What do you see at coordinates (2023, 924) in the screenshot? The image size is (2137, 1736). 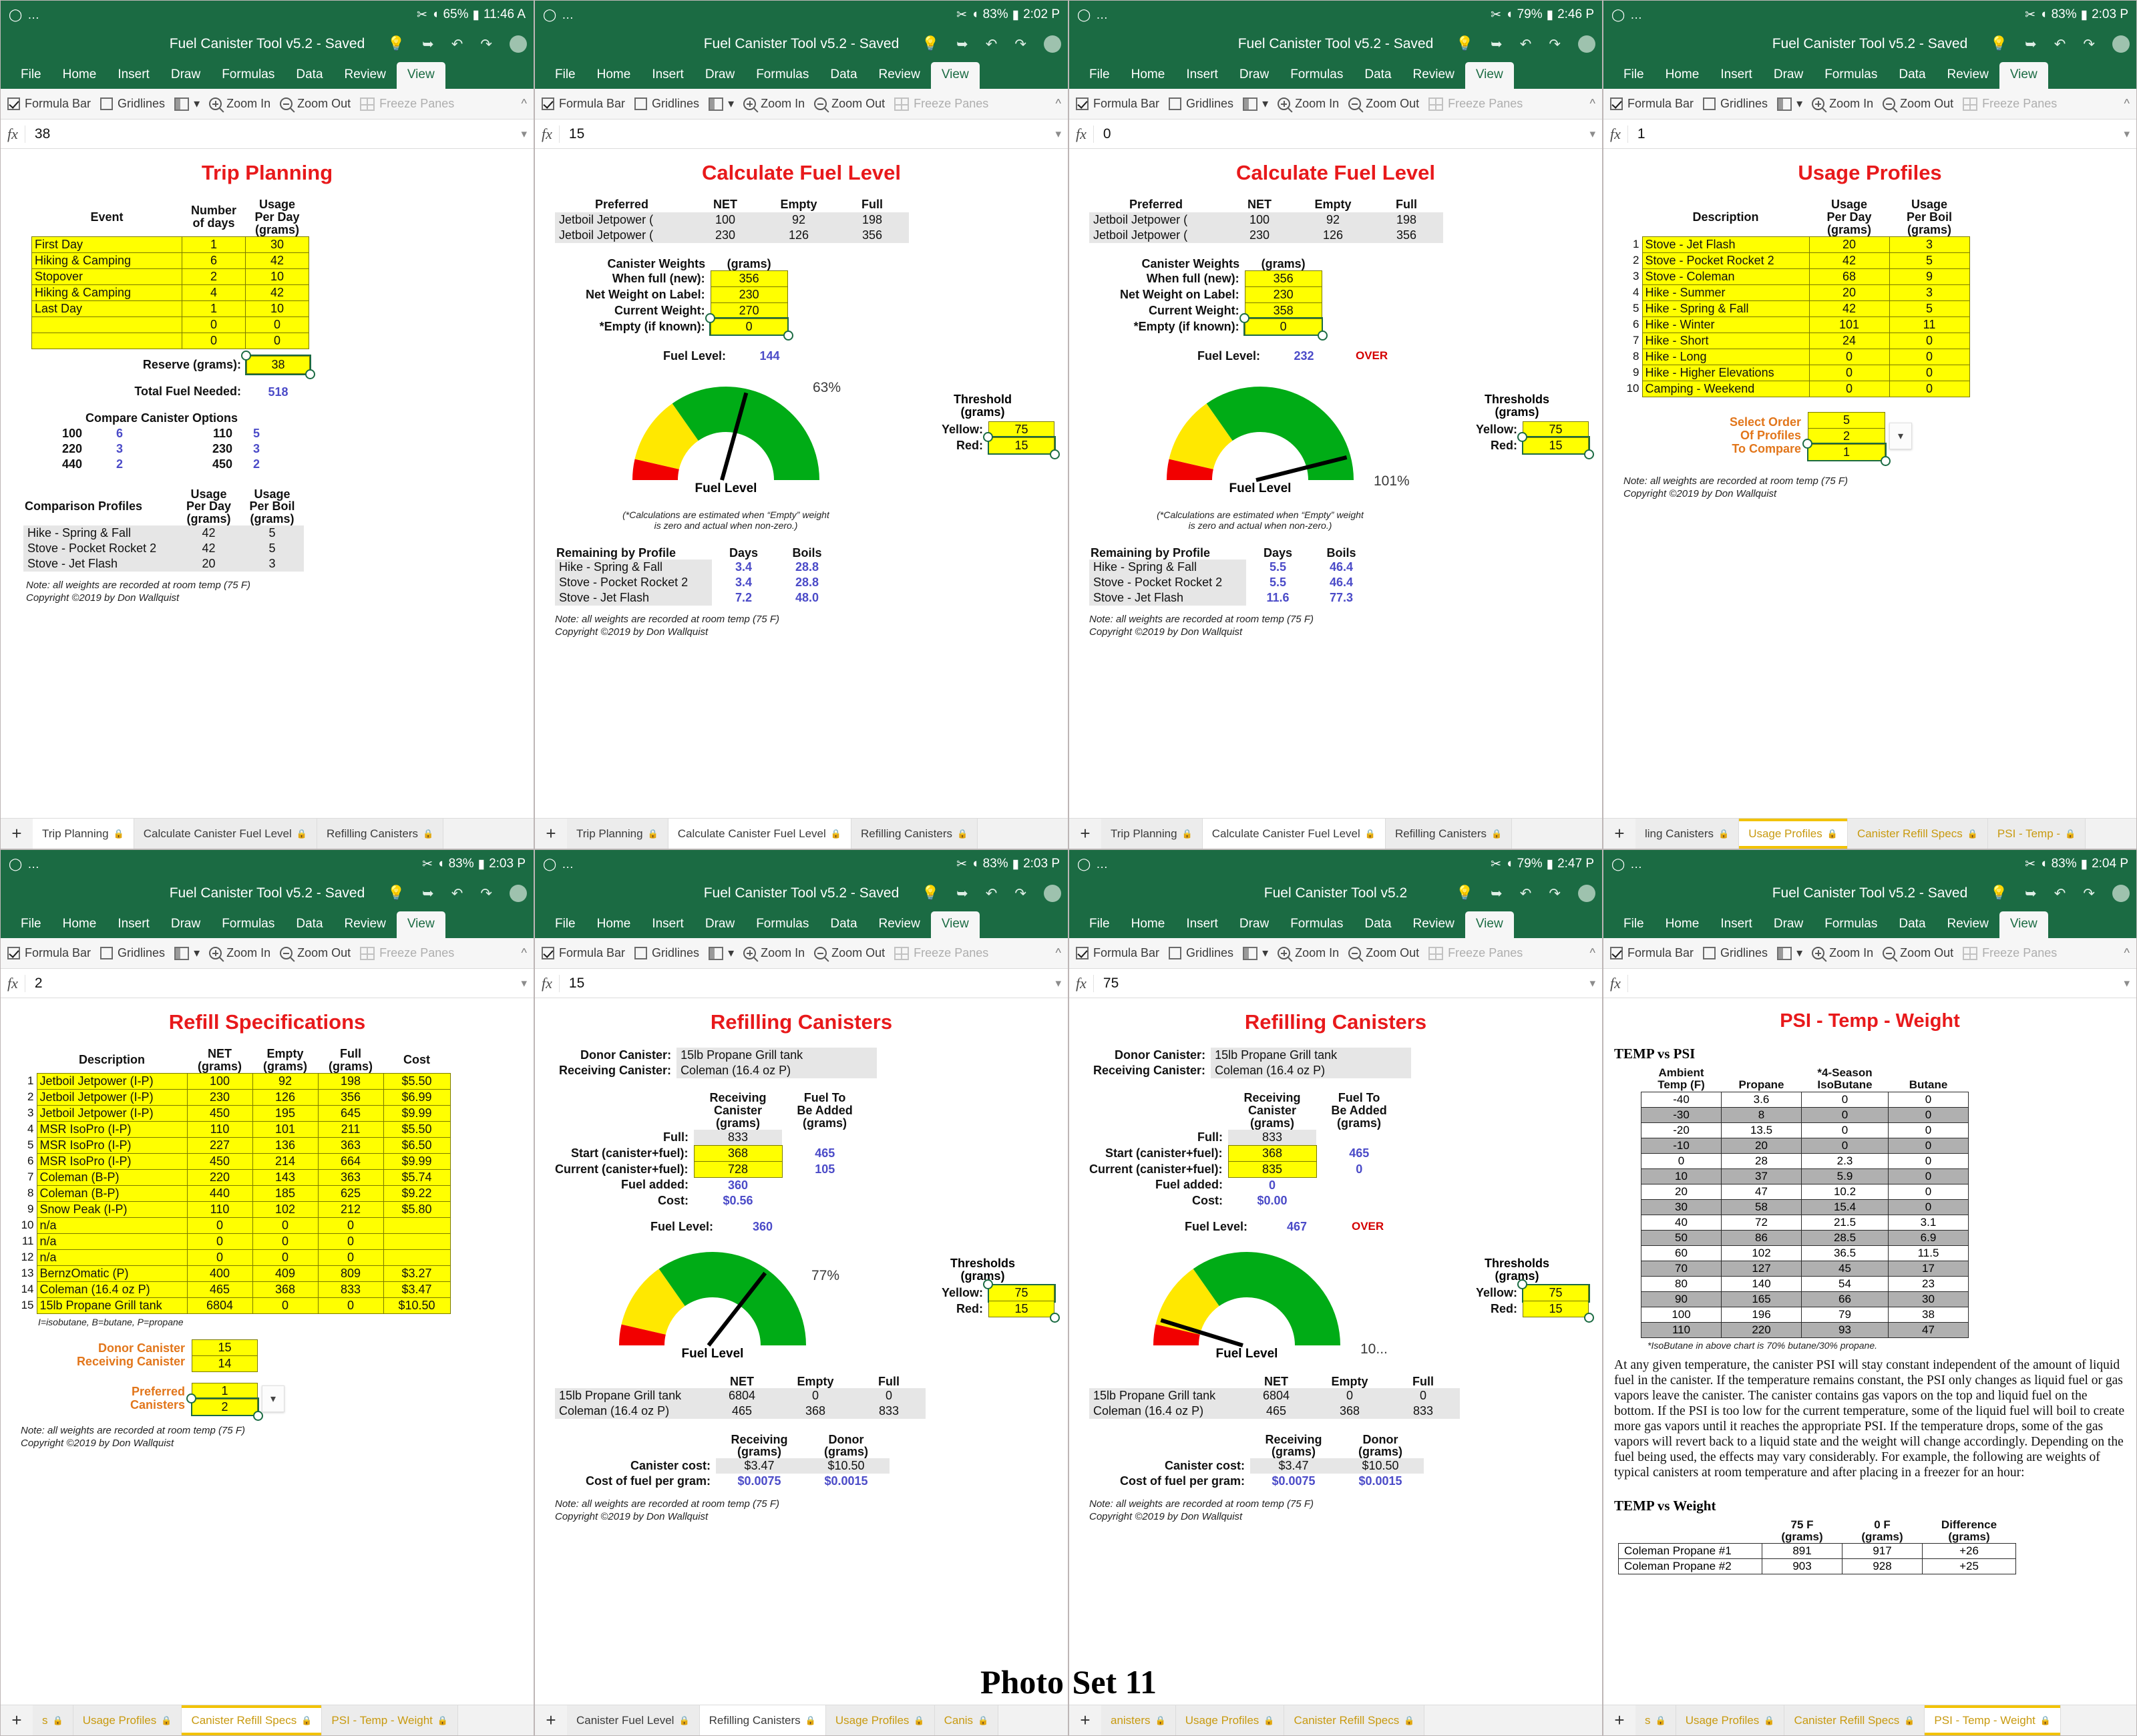 I see `ribbon-tab-view: View` at bounding box center [2023, 924].